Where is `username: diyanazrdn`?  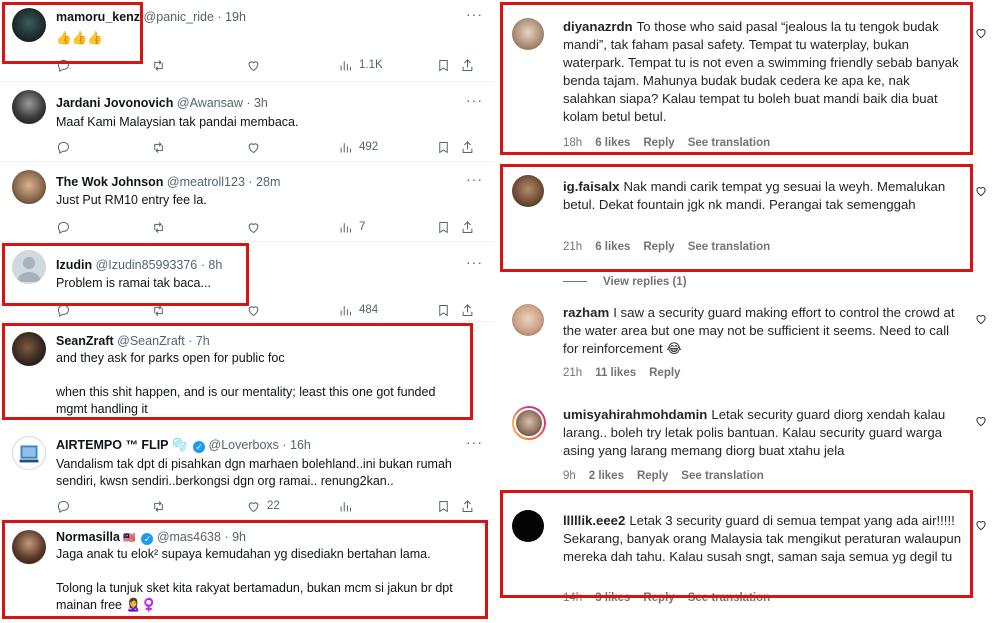
username: diyanazrdn is located at coordinates (598, 26).